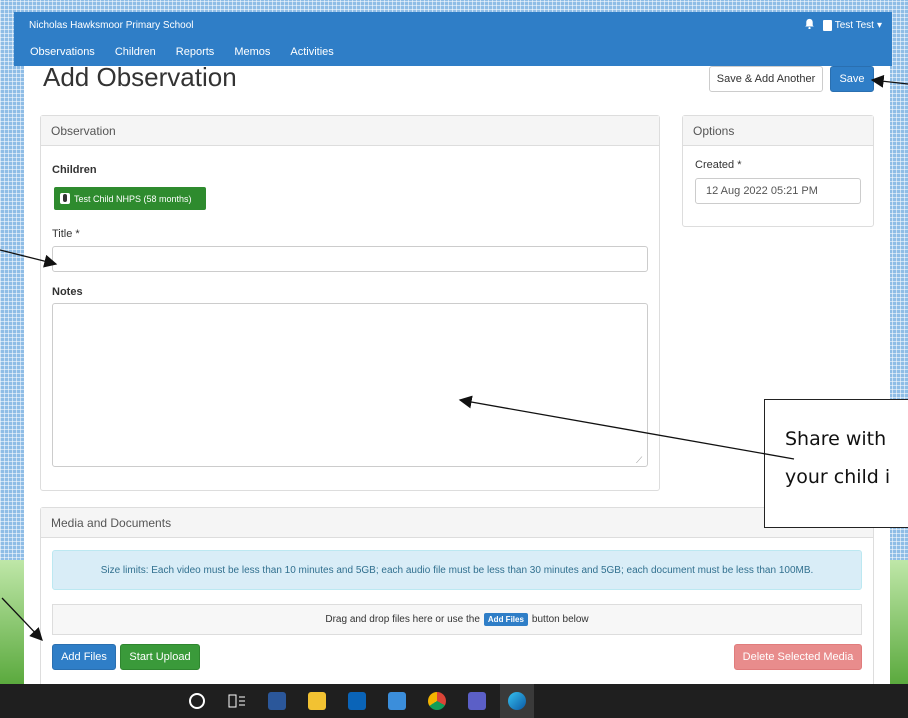  I want to click on add-files-button: Add Files, so click(84, 657).